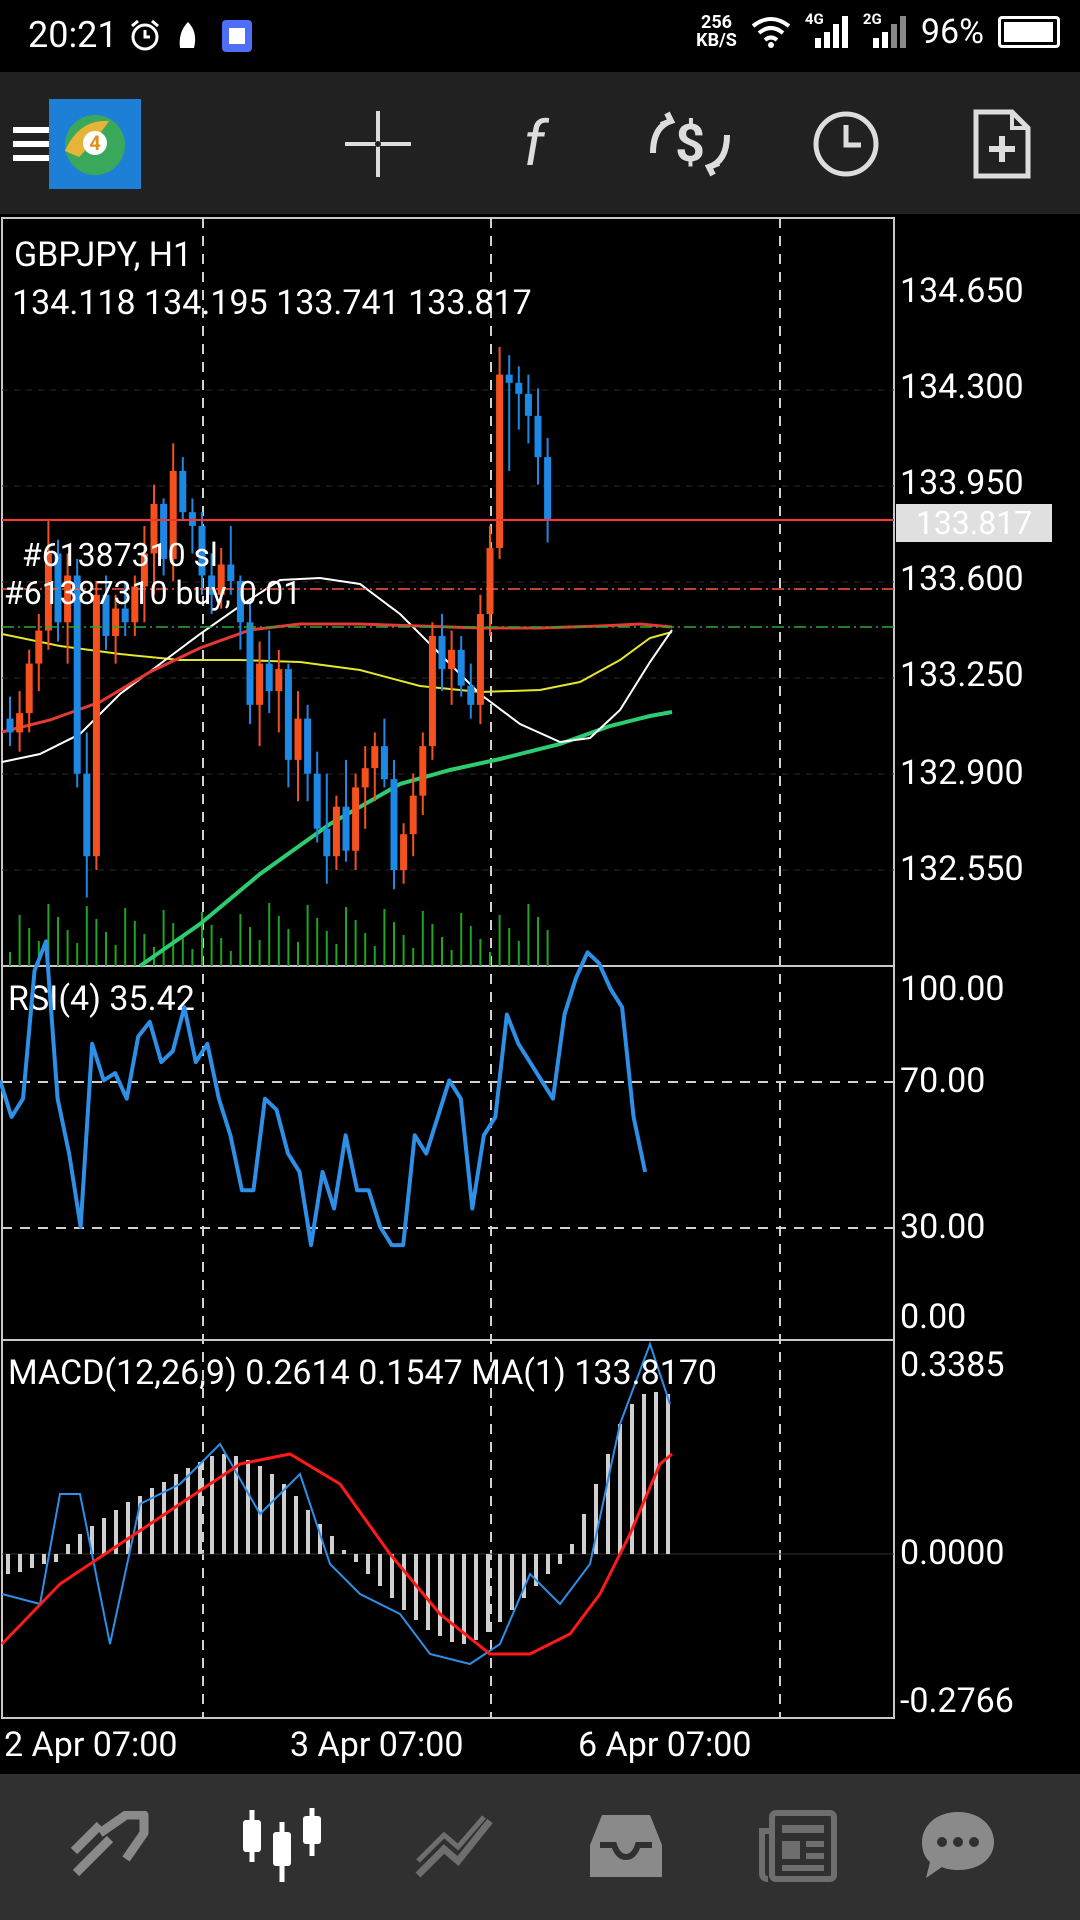 The width and height of the screenshot is (1080, 1920). What do you see at coordinates (952, 1365) in the screenshot?
I see `macd-tick: 0.3385` at bounding box center [952, 1365].